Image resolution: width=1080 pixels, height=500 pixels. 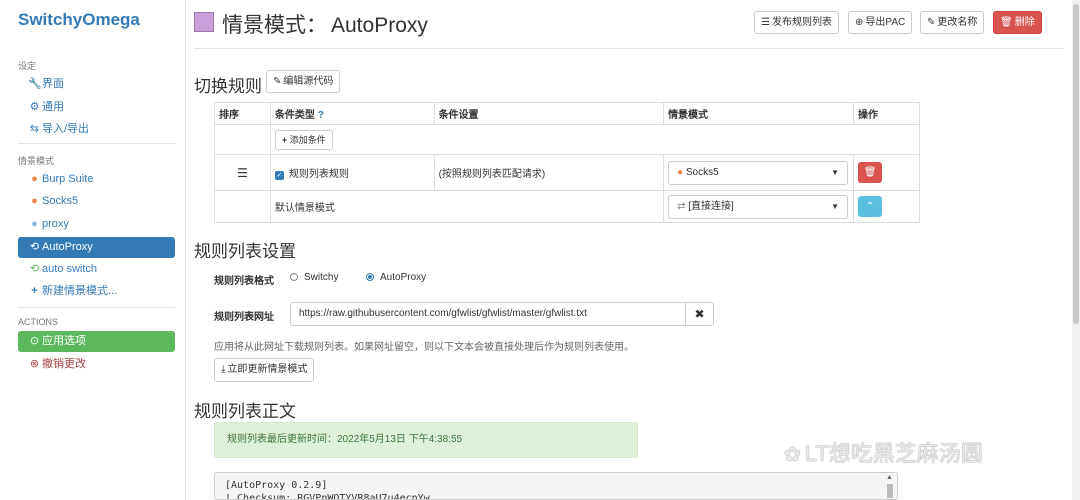 I want to click on drag-handle-icon: ☰, so click(x=242, y=173).